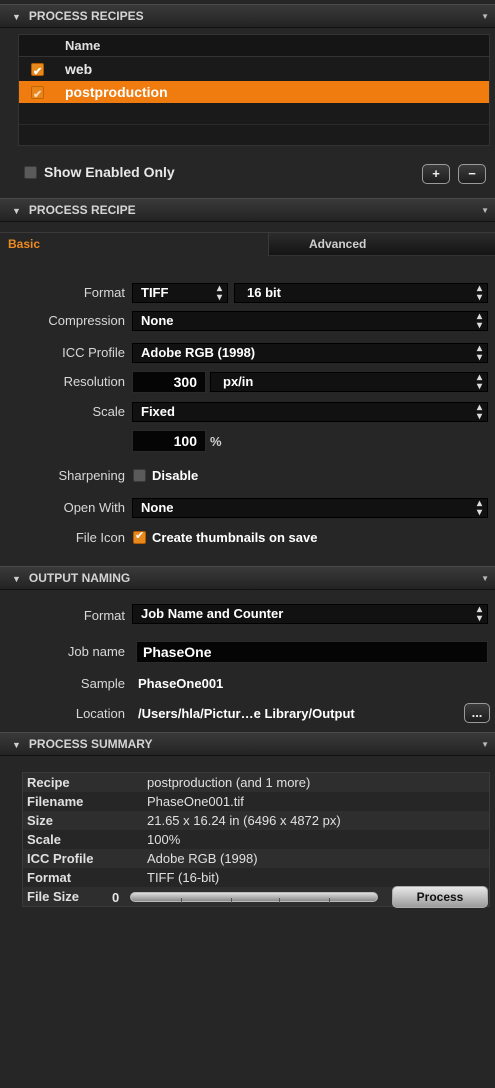 The height and width of the screenshot is (1088, 495). Describe the element at coordinates (254, 46) in the screenshot. I see `column-header-name: Name` at that location.